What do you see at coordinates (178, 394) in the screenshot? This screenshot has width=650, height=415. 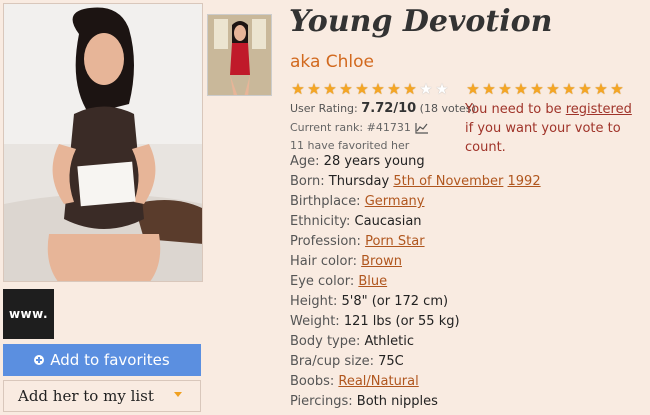 I see `caret-down-icon` at bounding box center [178, 394].